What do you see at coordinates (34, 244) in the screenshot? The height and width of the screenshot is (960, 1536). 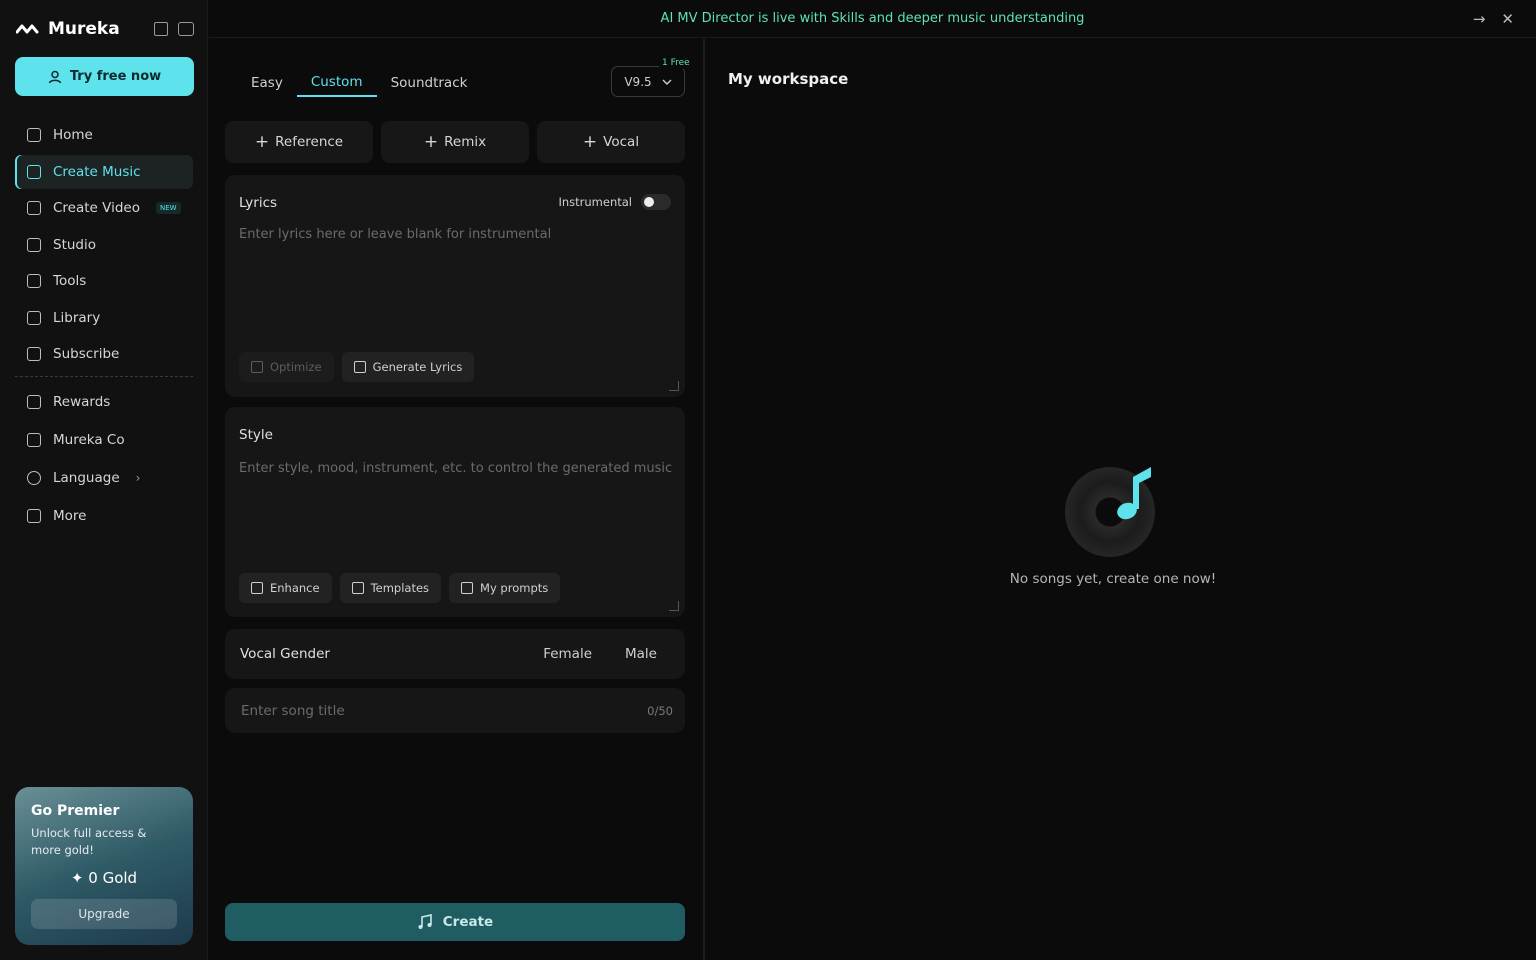 I see `waveform-icon` at bounding box center [34, 244].